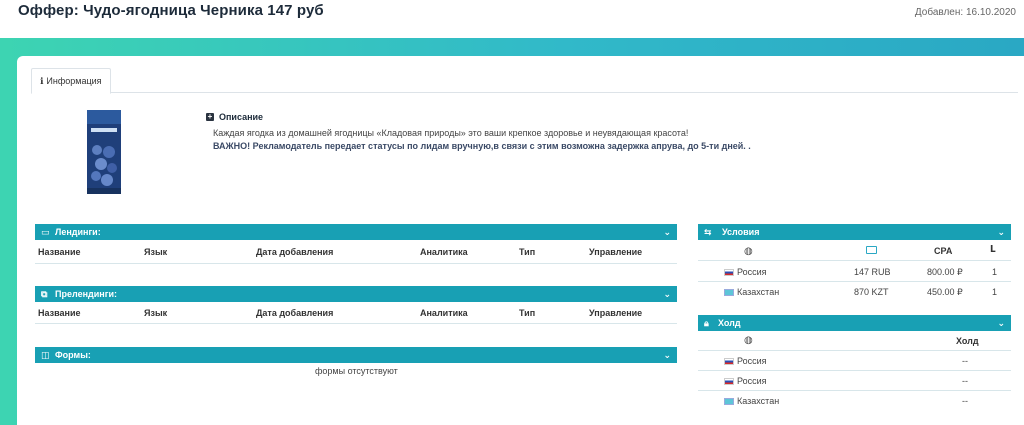  Describe the element at coordinates (871, 251) in the screenshot. I see `money-icon` at that location.